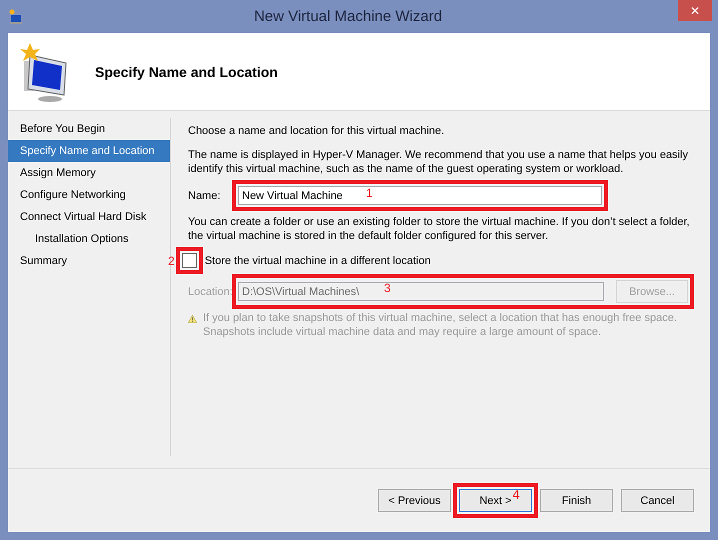  I want to click on wizard-step: Before You Begin, so click(89, 129).